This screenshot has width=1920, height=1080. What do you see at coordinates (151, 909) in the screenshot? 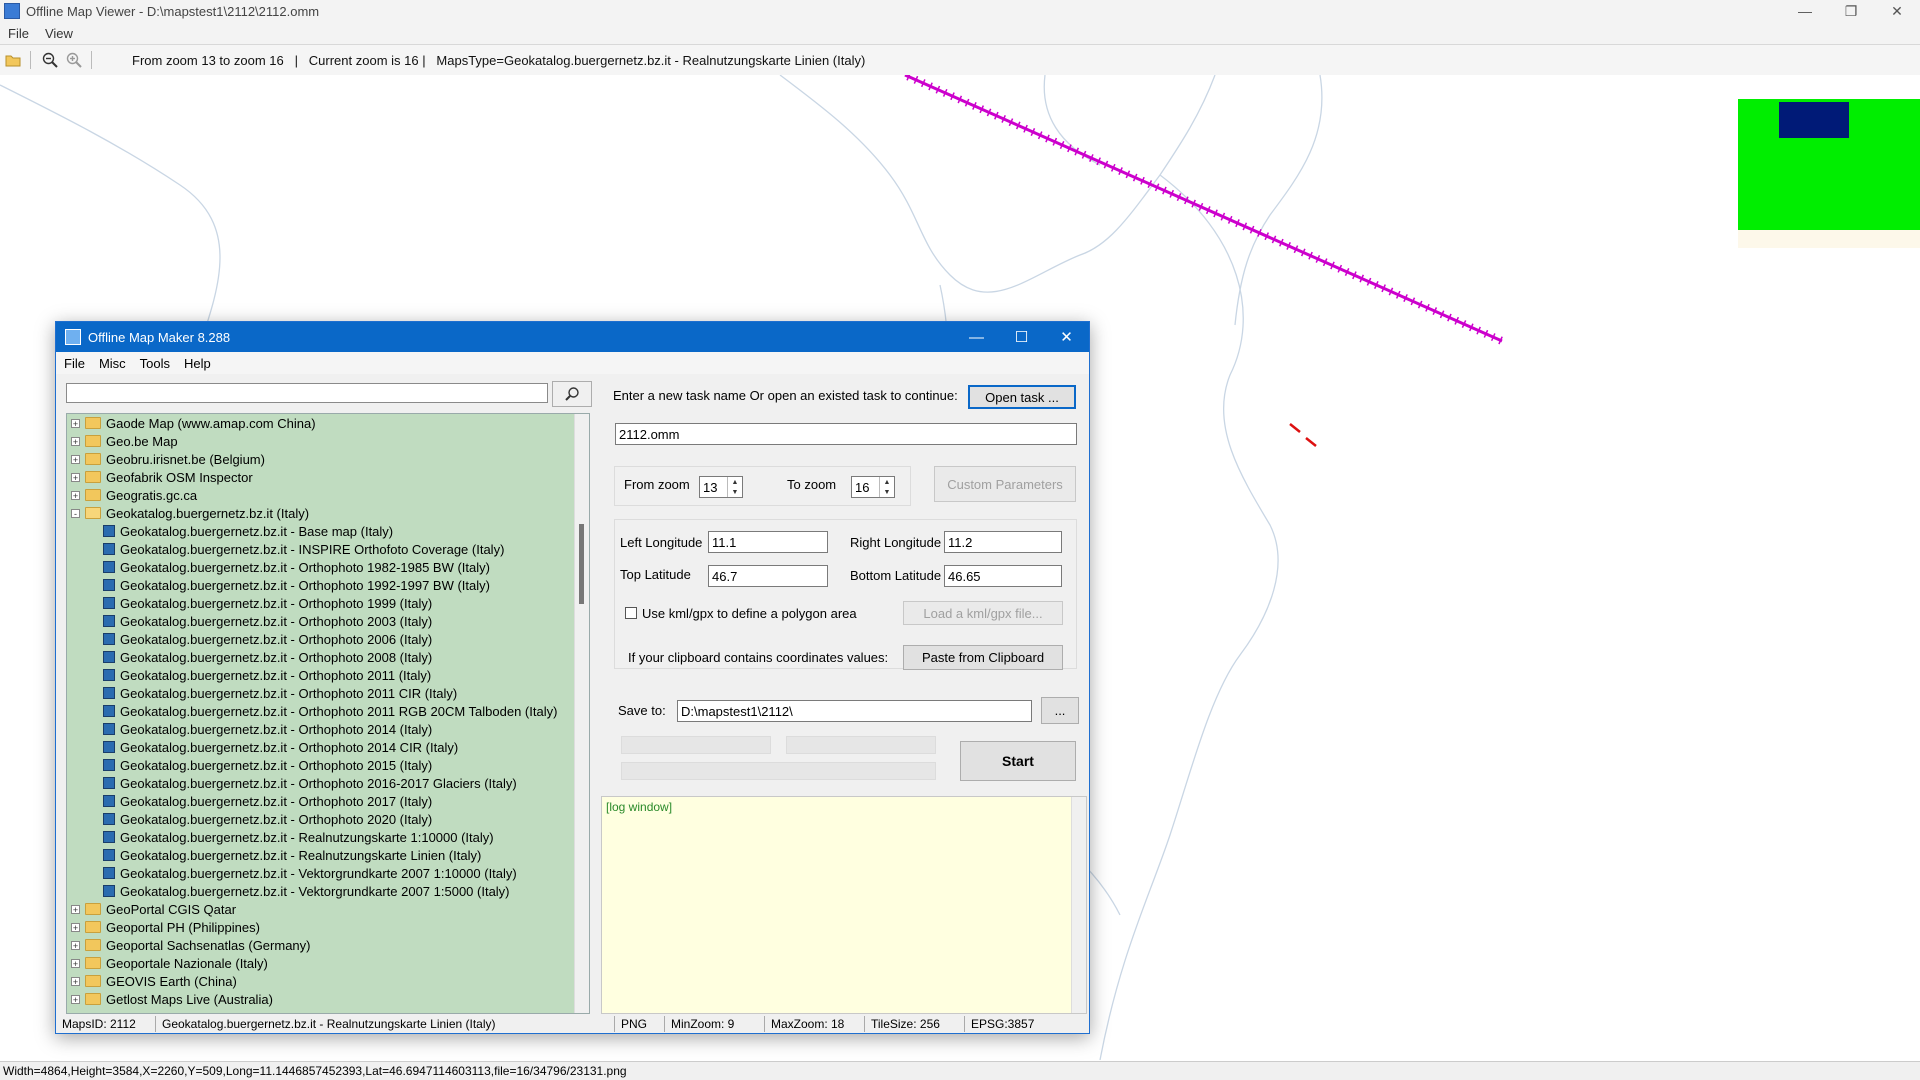
I see `tree-folder: + GeoPortal CGIS Qatar` at bounding box center [151, 909].